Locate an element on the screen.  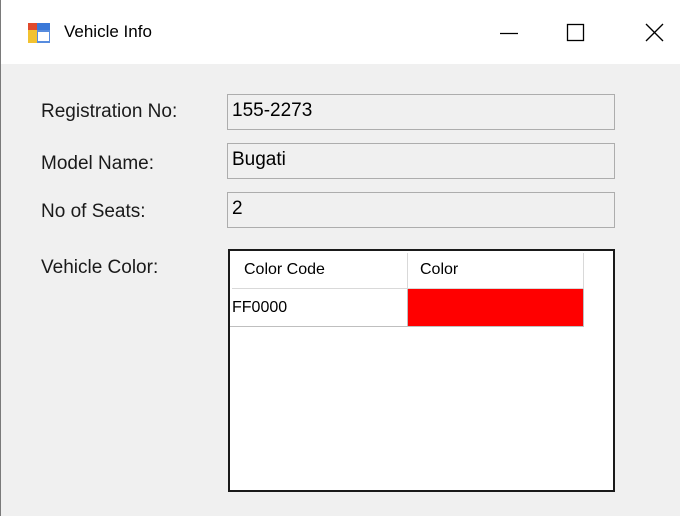
seats-field: 2 is located at coordinates (421, 210).